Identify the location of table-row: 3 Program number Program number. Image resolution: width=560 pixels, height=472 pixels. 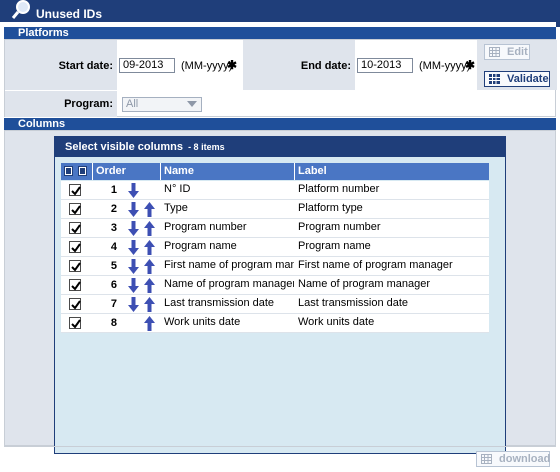
(275, 228).